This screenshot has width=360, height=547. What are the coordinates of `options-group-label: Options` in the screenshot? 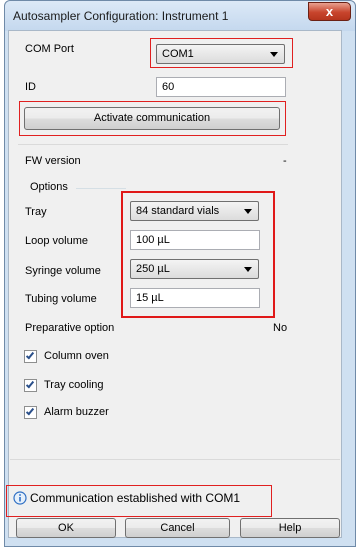 It's located at (49, 187).